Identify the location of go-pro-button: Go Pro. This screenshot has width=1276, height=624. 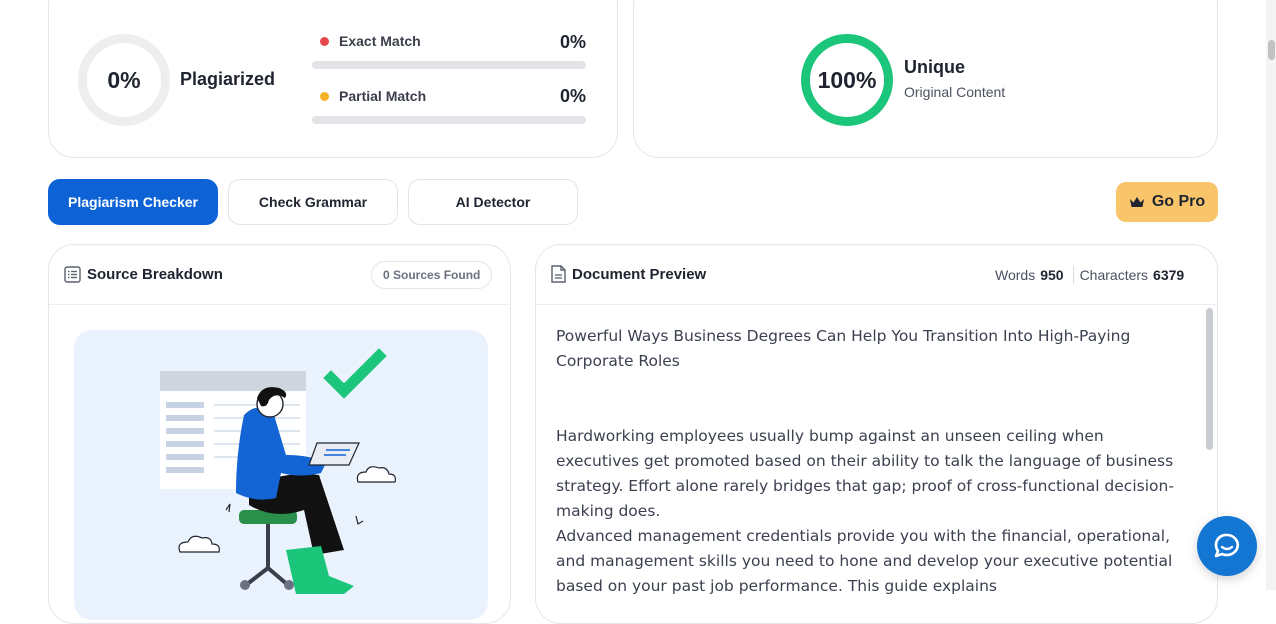
(1167, 202).